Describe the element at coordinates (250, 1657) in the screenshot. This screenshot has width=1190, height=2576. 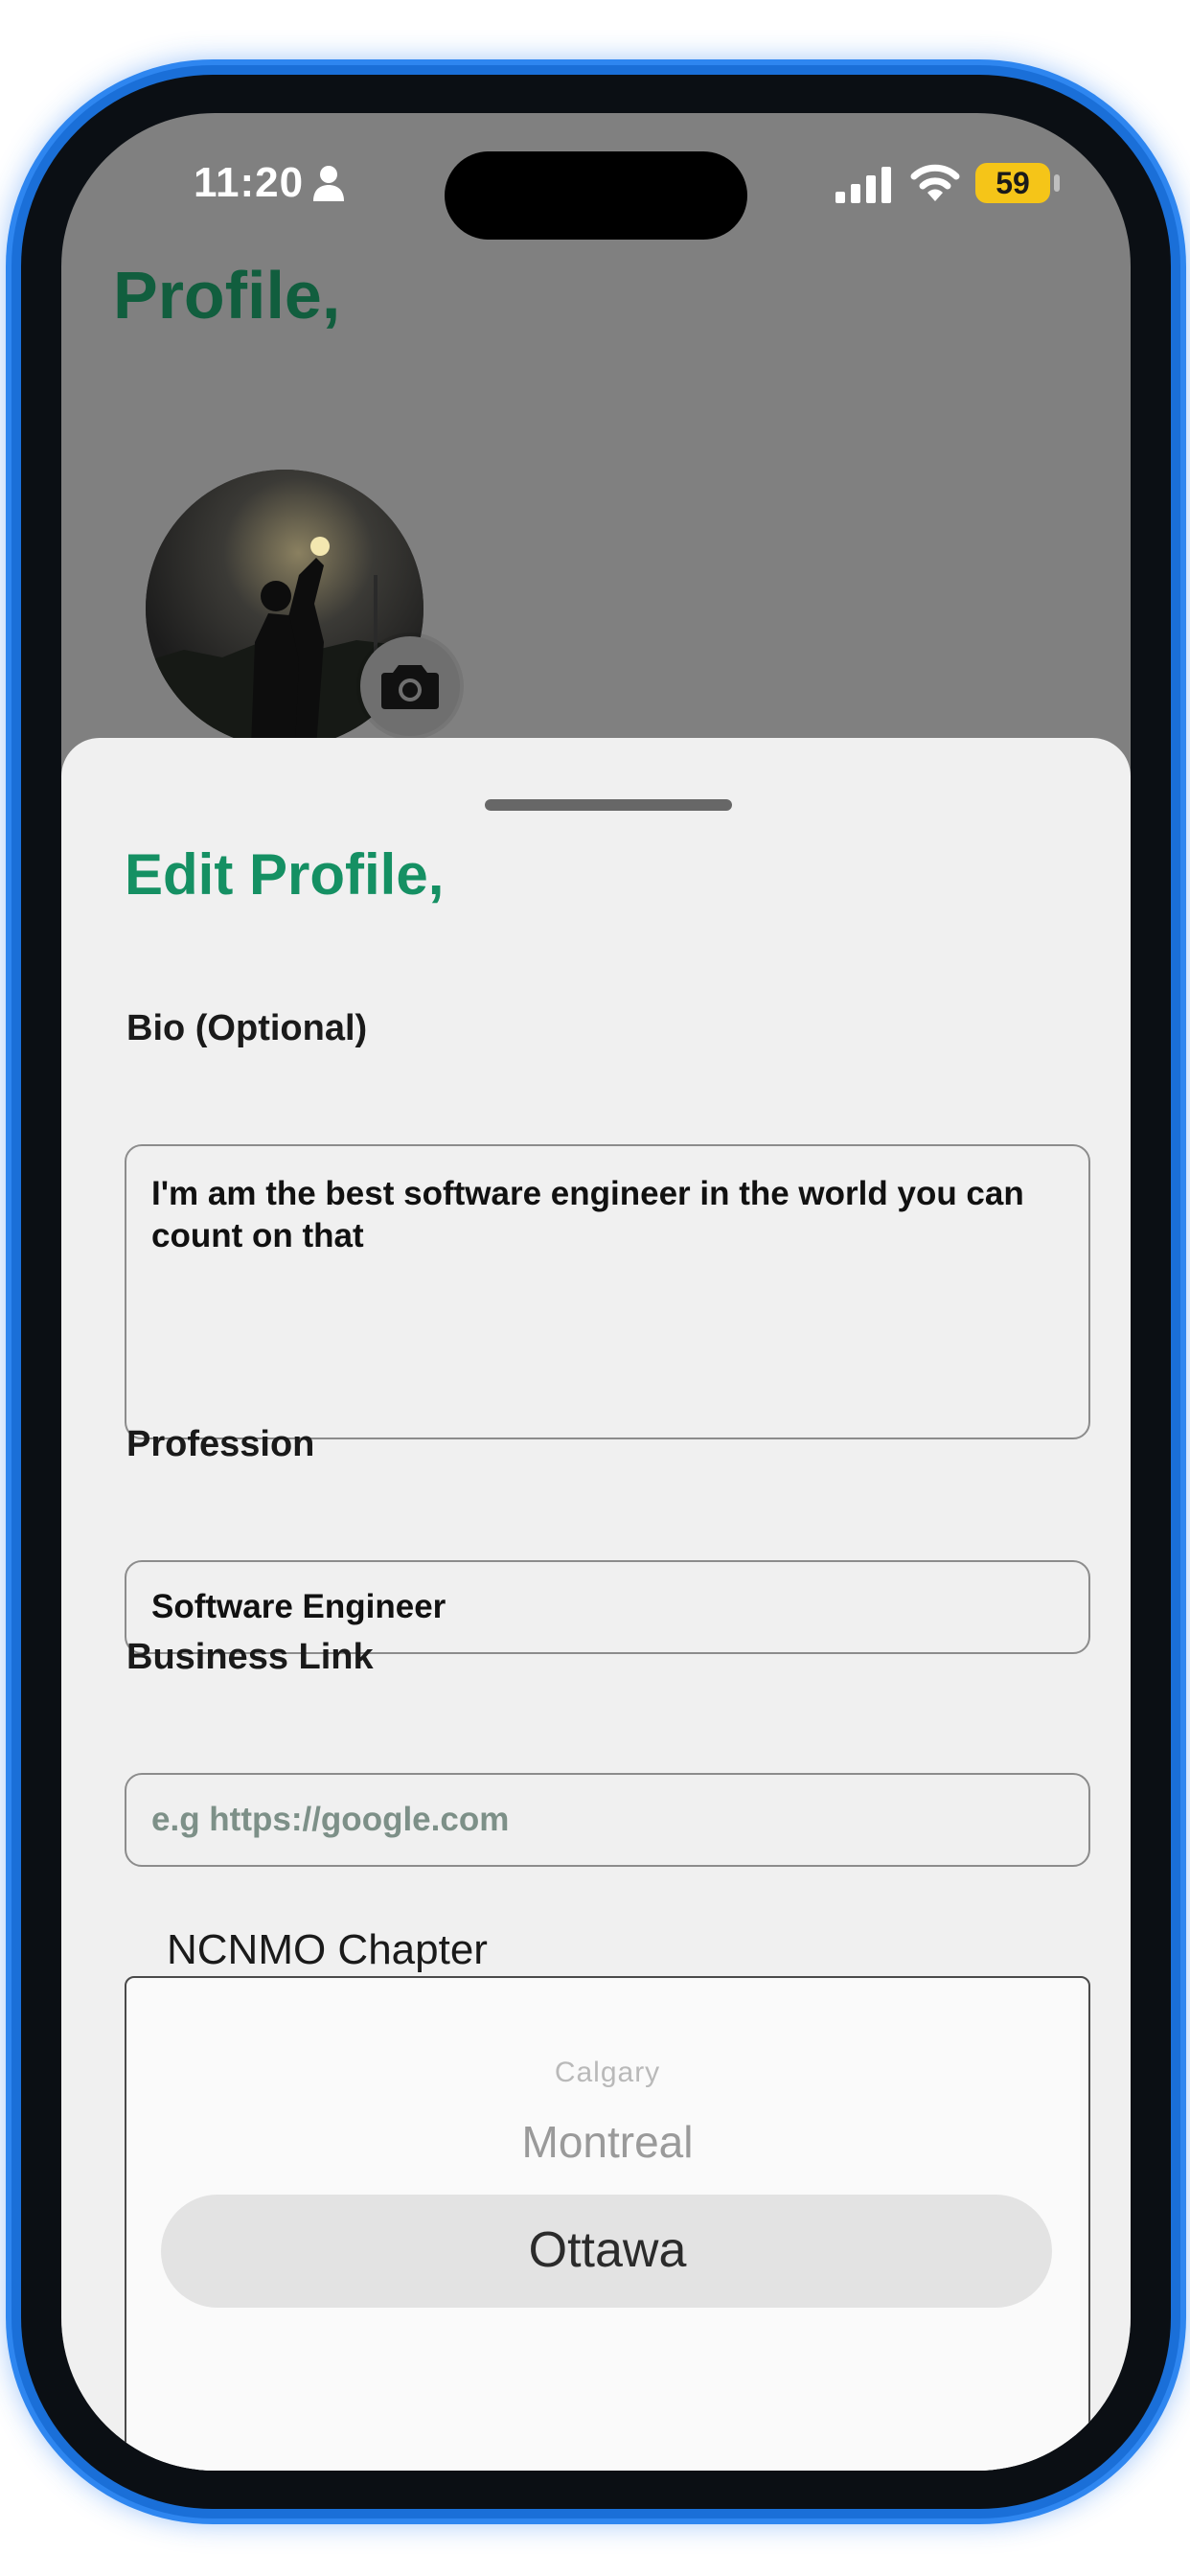
I see `business-link-label: Business Link` at that location.